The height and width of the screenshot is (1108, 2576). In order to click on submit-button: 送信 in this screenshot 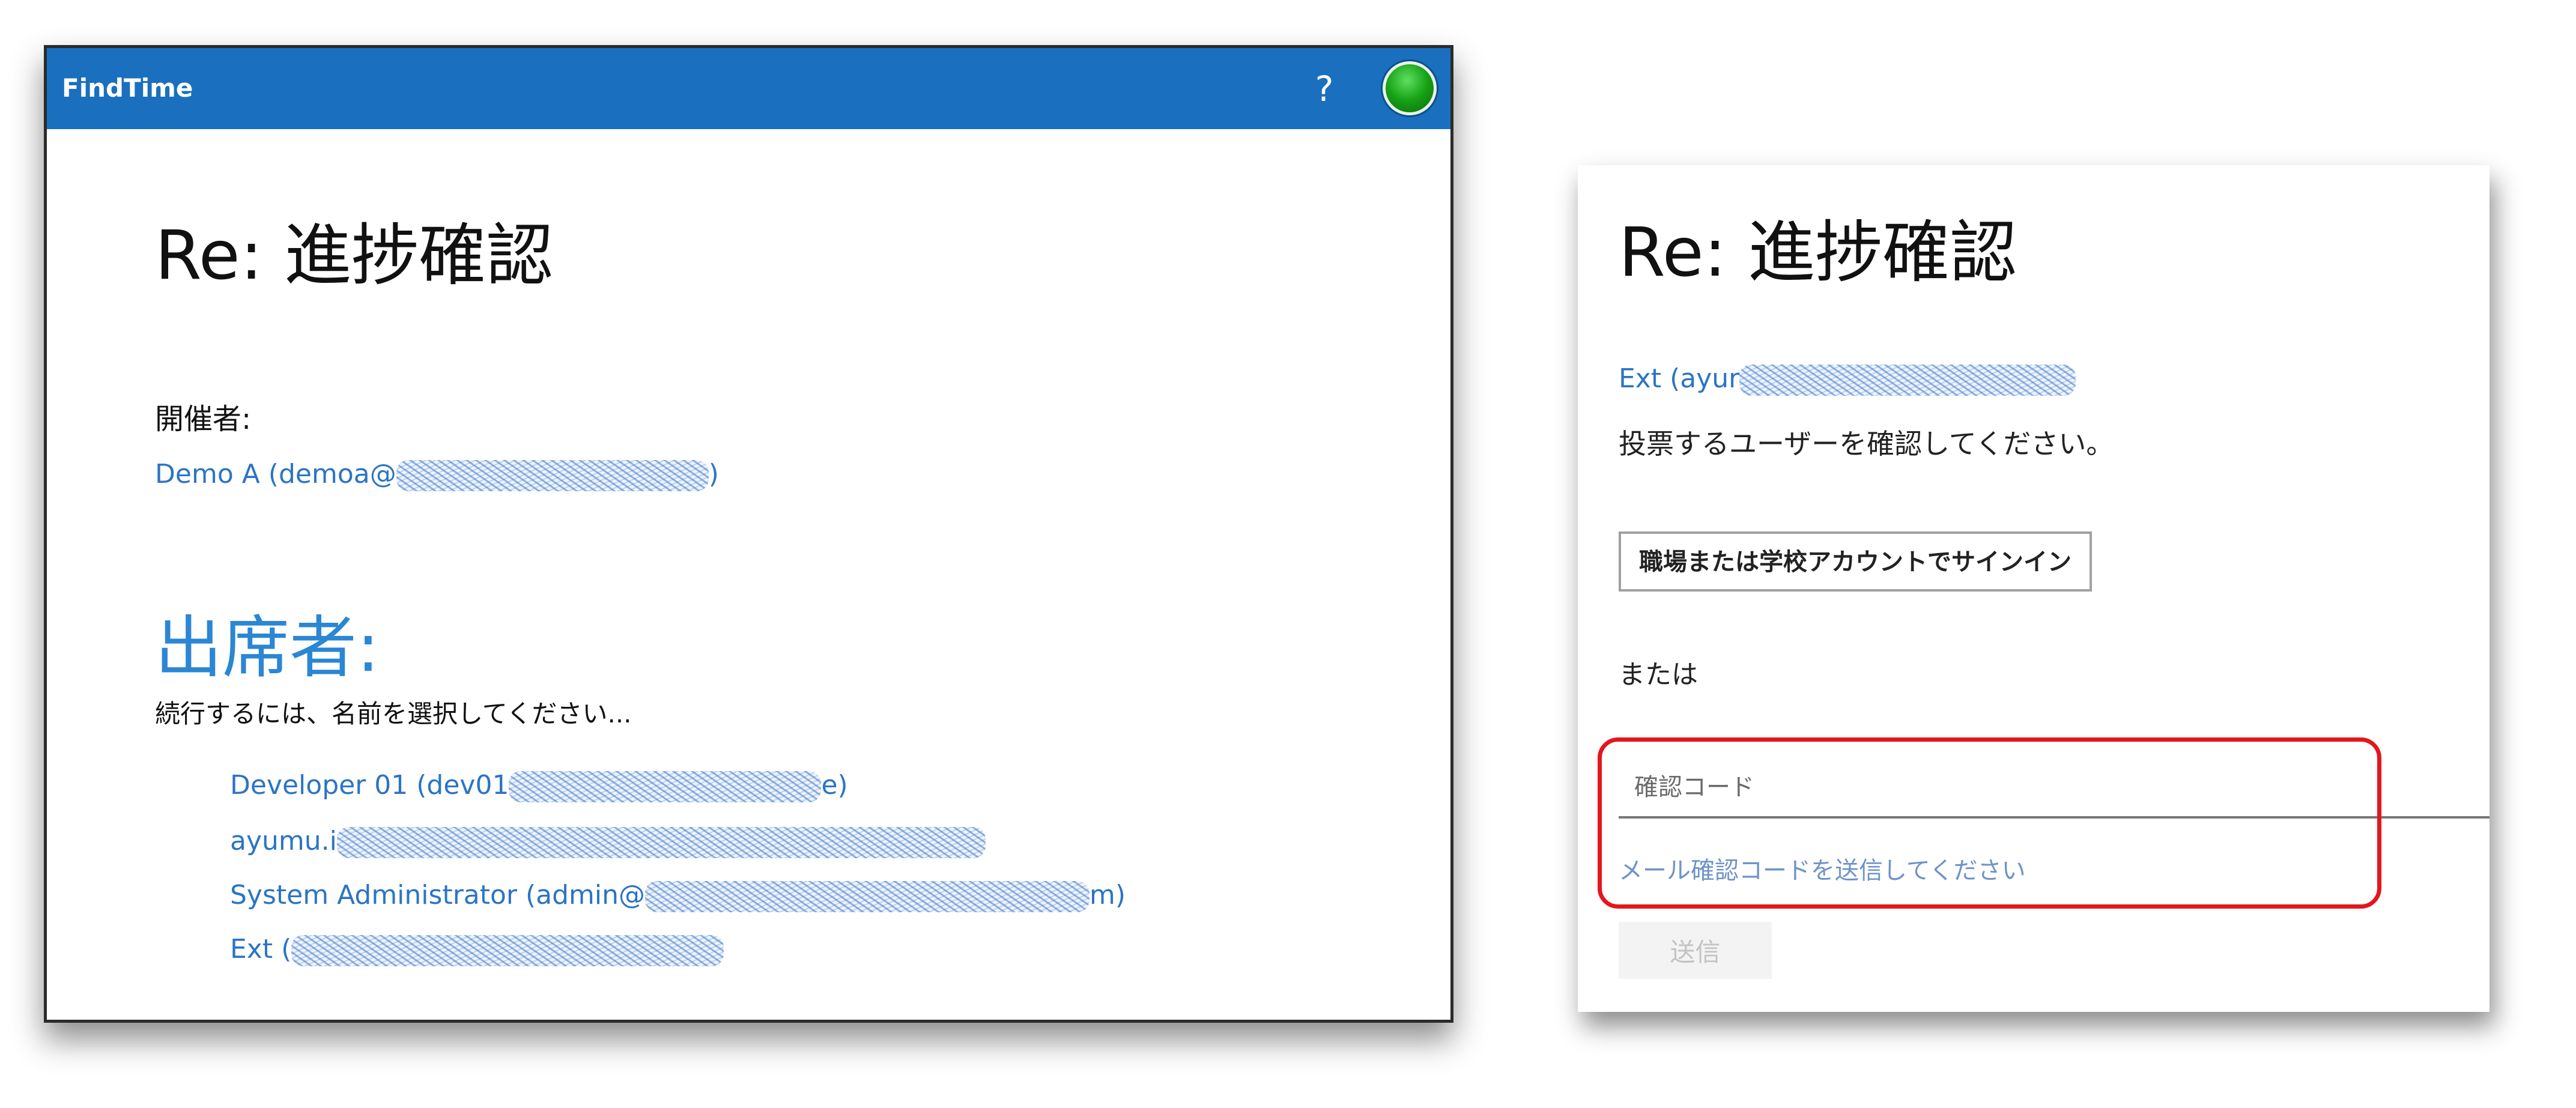, I will do `click(1695, 950)`.